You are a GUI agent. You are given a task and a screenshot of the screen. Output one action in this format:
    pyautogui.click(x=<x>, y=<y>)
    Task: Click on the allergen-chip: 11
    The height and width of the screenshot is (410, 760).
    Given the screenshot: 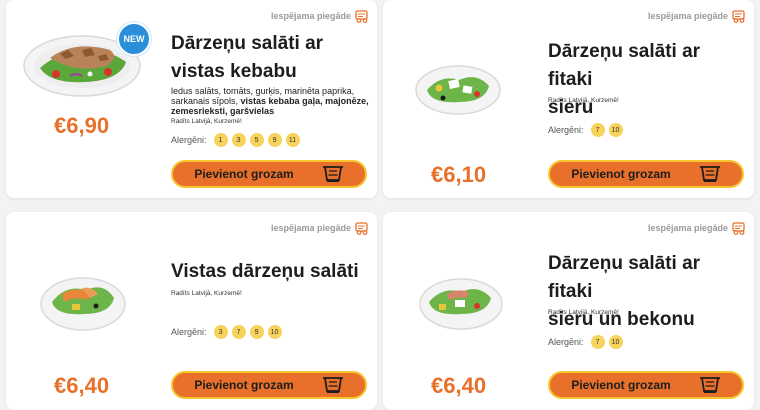 What is the action you would take?
    pyautogui.click(x=292, y=140)
    